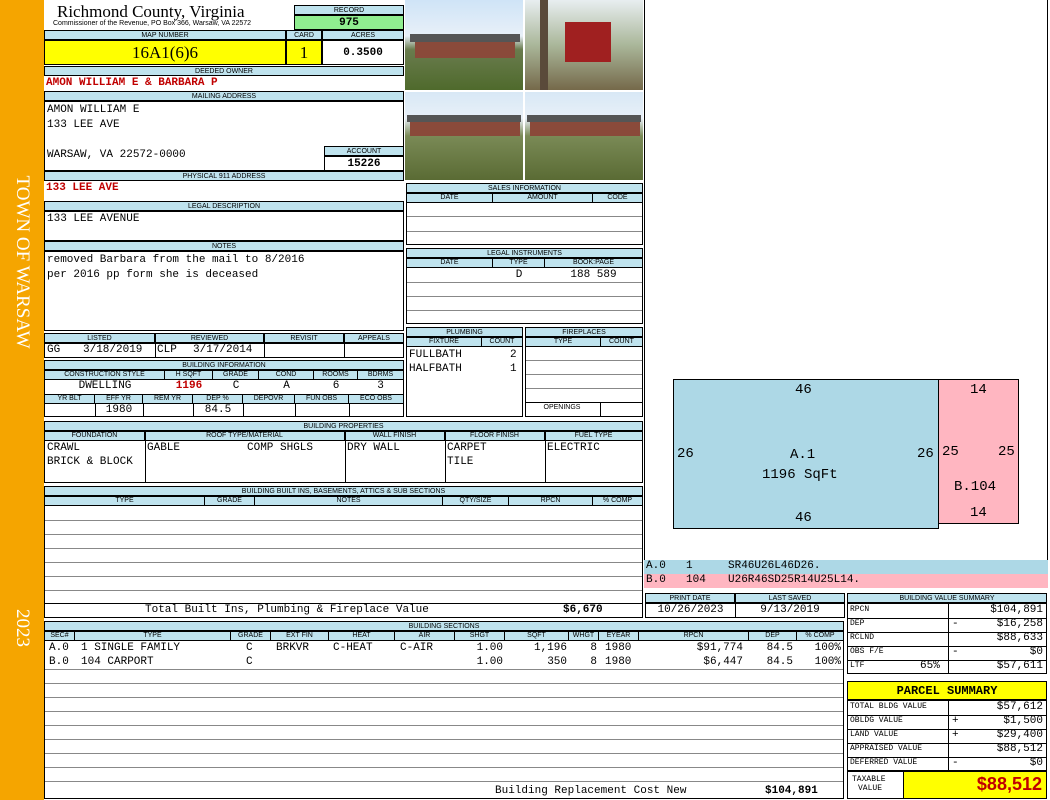  Describe the element at coordinates (774, 566) in the screenshot. I see `legend-a-vector: SR46U26L46D26.` at that location.